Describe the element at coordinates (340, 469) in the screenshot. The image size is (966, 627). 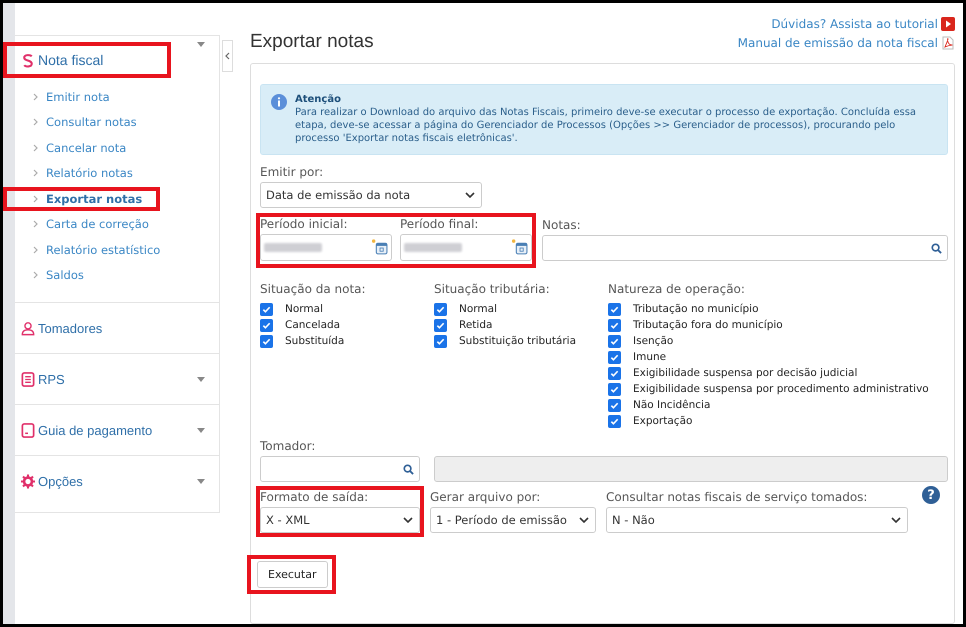
I see `tomador-search-field` at that location.